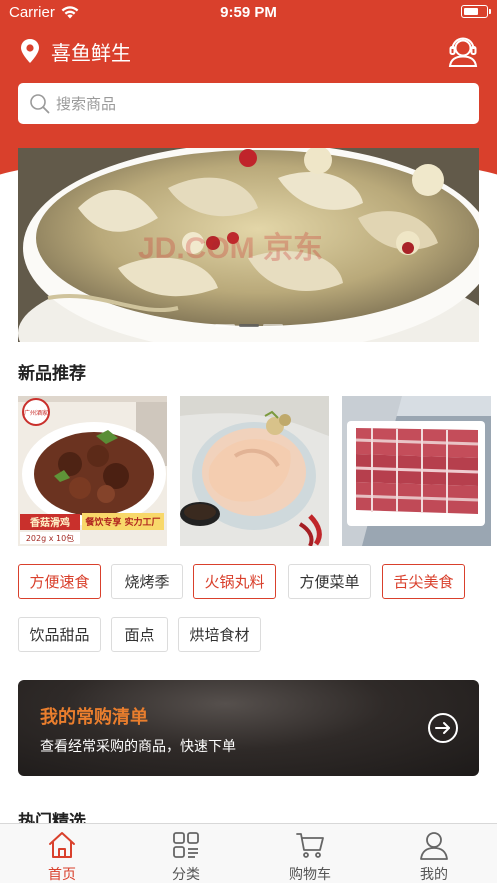  Describe the element at coordinates (186, 875) in the screenshot. I see `tab-label: 分类` at that location.